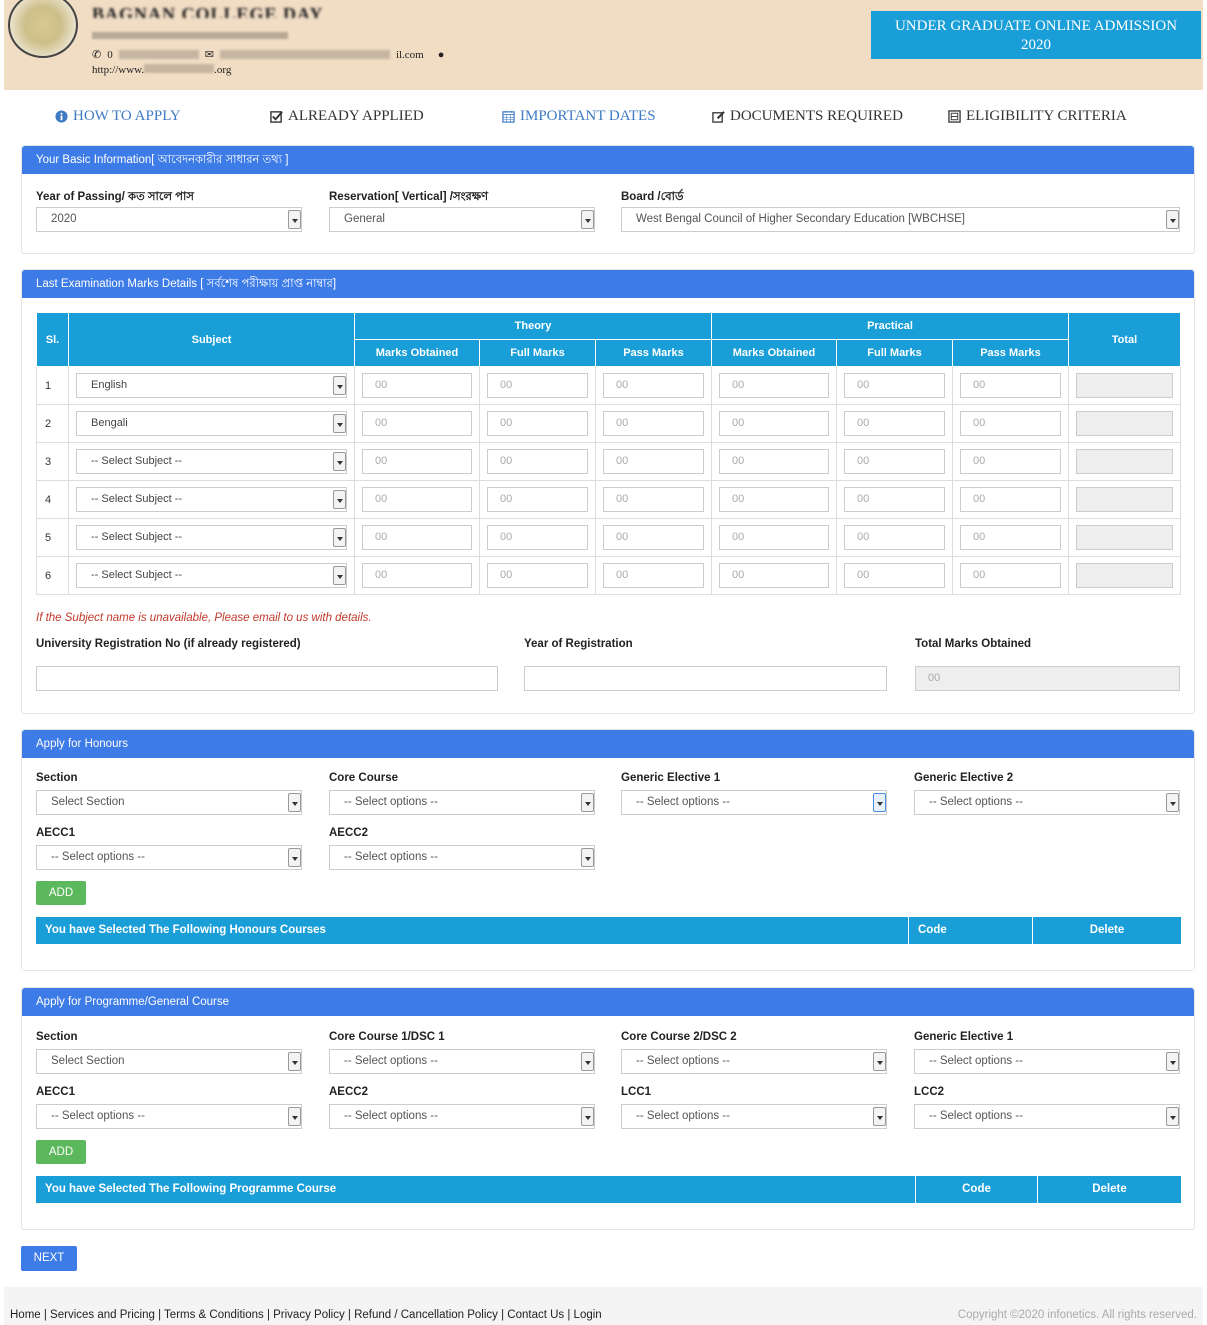 The height and width of the screenshot is (1325, 1207). Describe the element at coordinates (1124, 537) in the screenshot. I see `total-cell` at that location.